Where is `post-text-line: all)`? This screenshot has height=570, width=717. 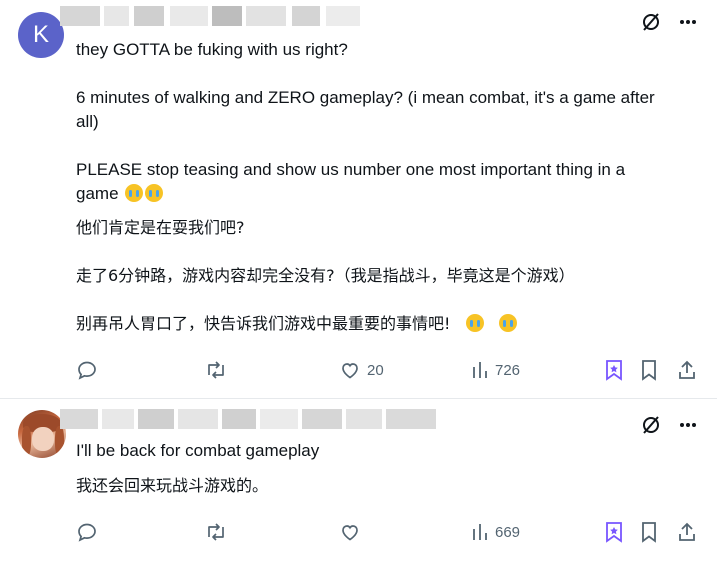 post-text-line: all) is located at coordinates (87, 121).